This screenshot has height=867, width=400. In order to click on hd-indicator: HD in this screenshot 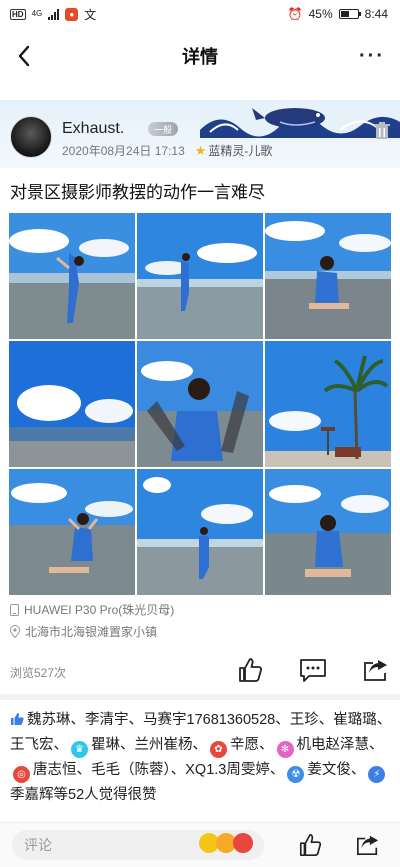, I will do `click(18, 14)`.